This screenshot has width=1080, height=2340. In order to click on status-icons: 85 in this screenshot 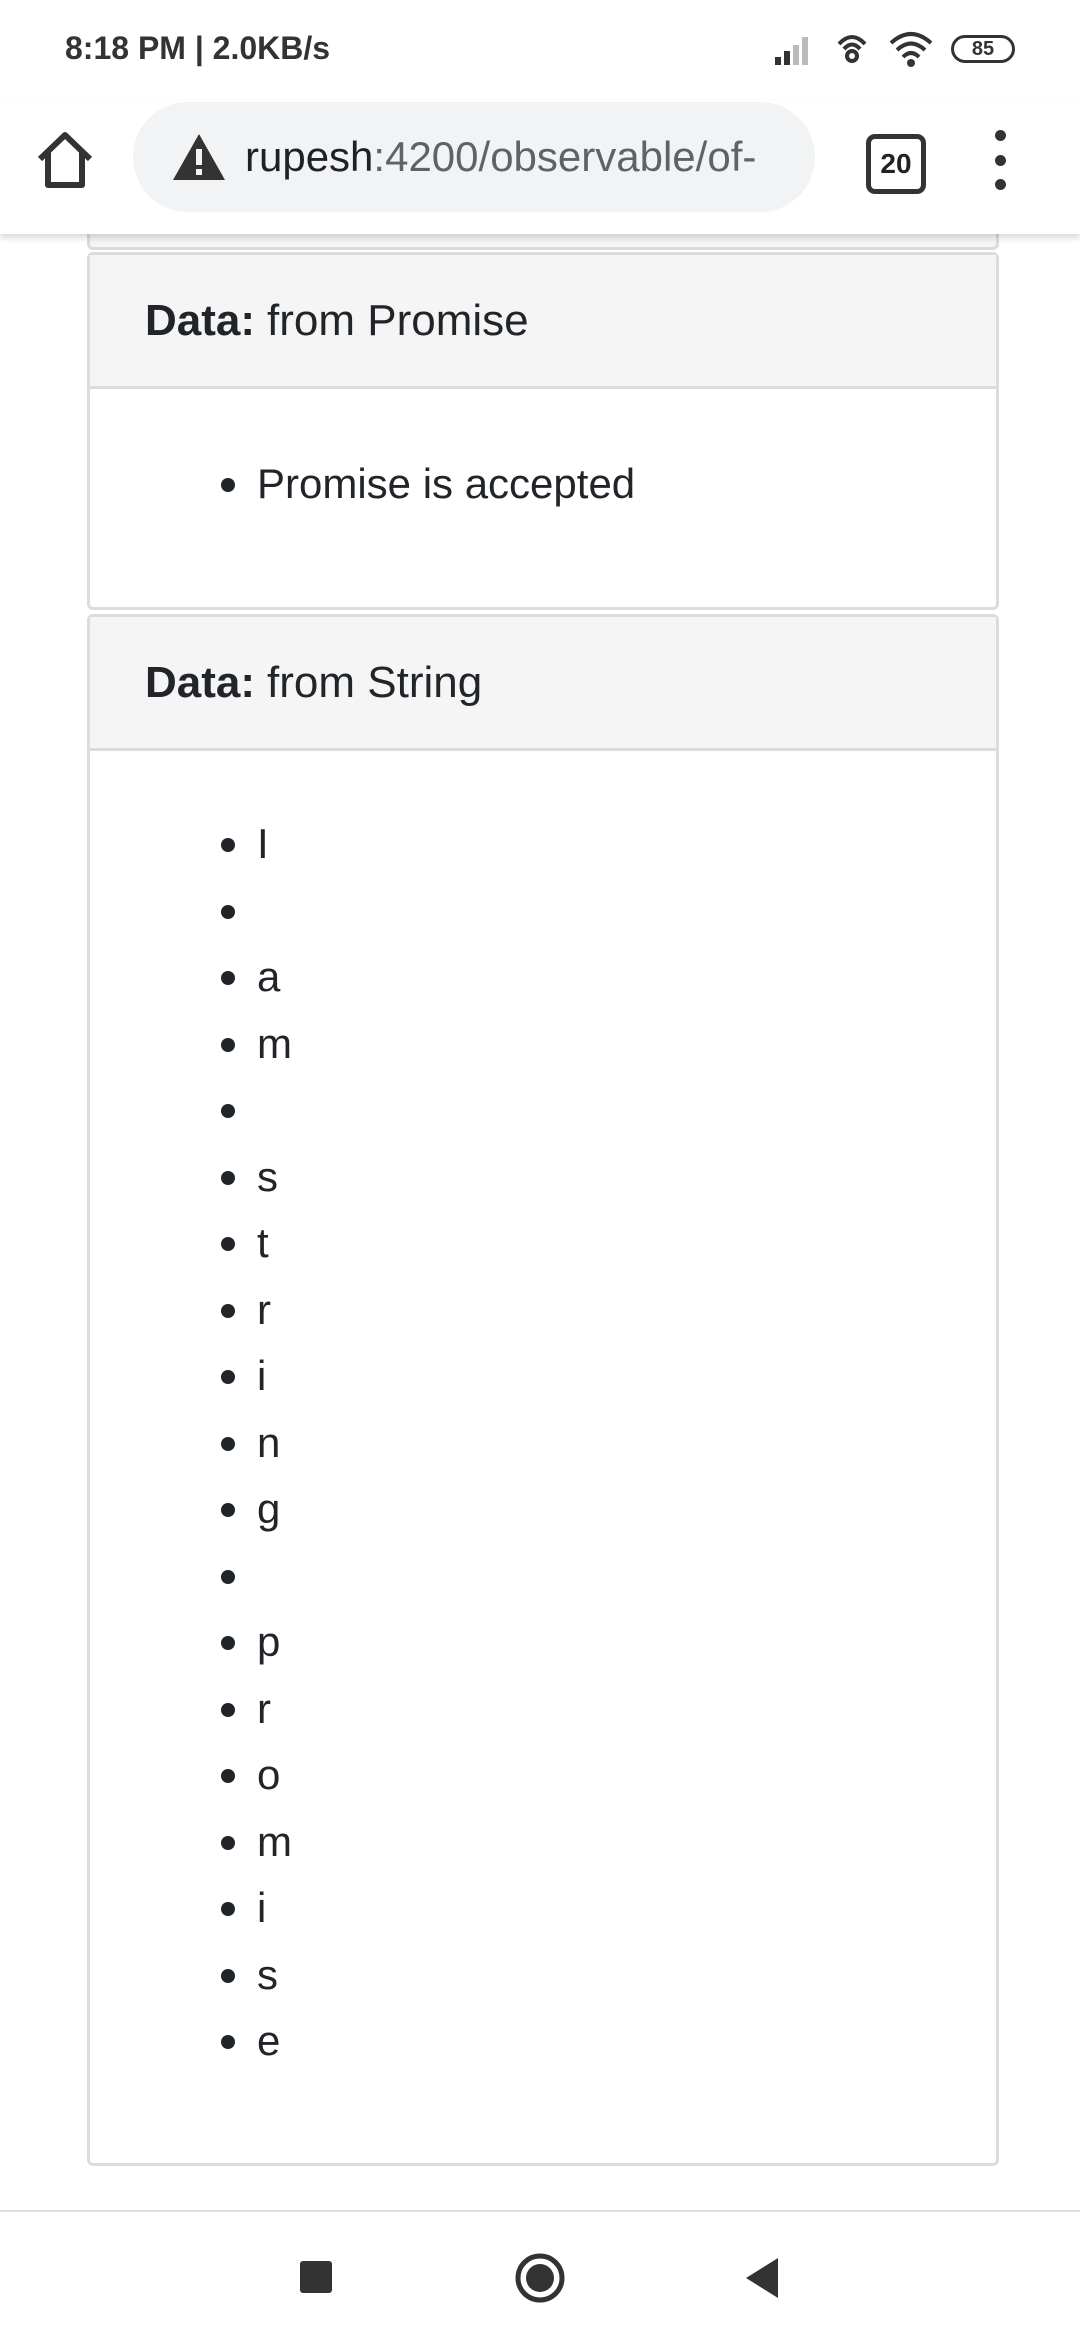, I will do `click(894, 49)`.